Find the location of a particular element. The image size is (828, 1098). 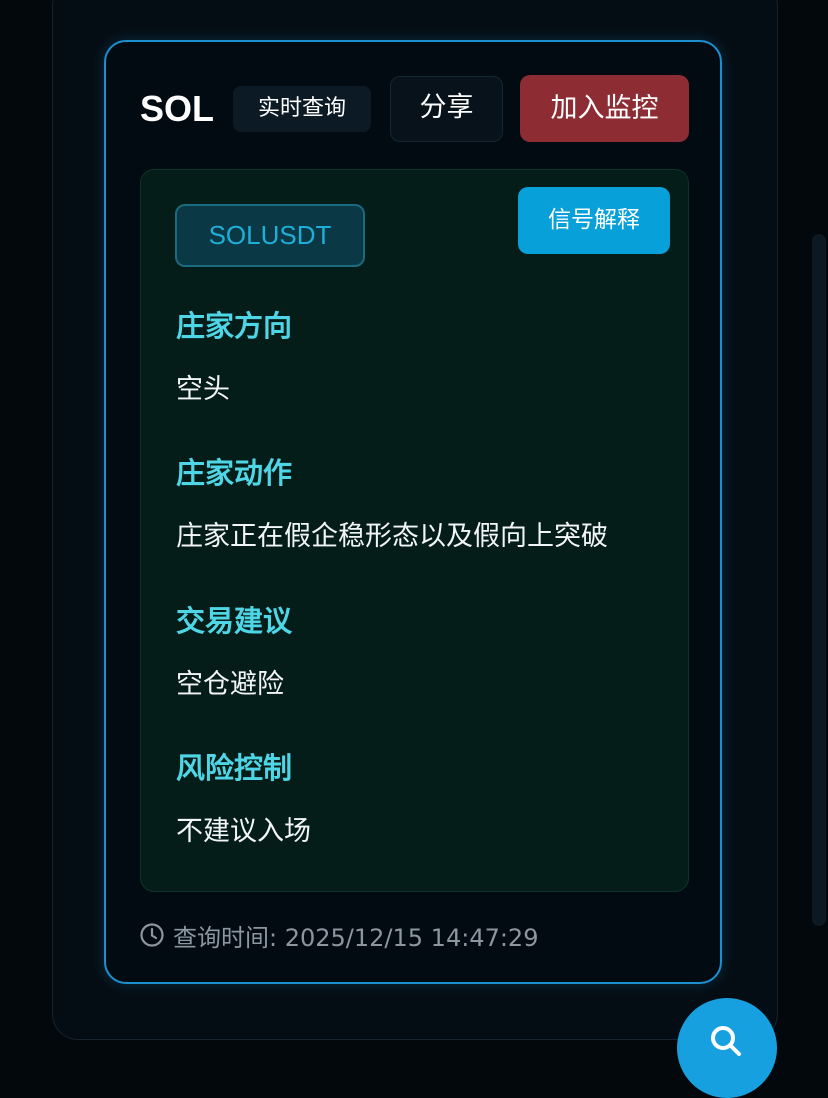

section-value-direction: 空头 is located at coordinates (203, 389).